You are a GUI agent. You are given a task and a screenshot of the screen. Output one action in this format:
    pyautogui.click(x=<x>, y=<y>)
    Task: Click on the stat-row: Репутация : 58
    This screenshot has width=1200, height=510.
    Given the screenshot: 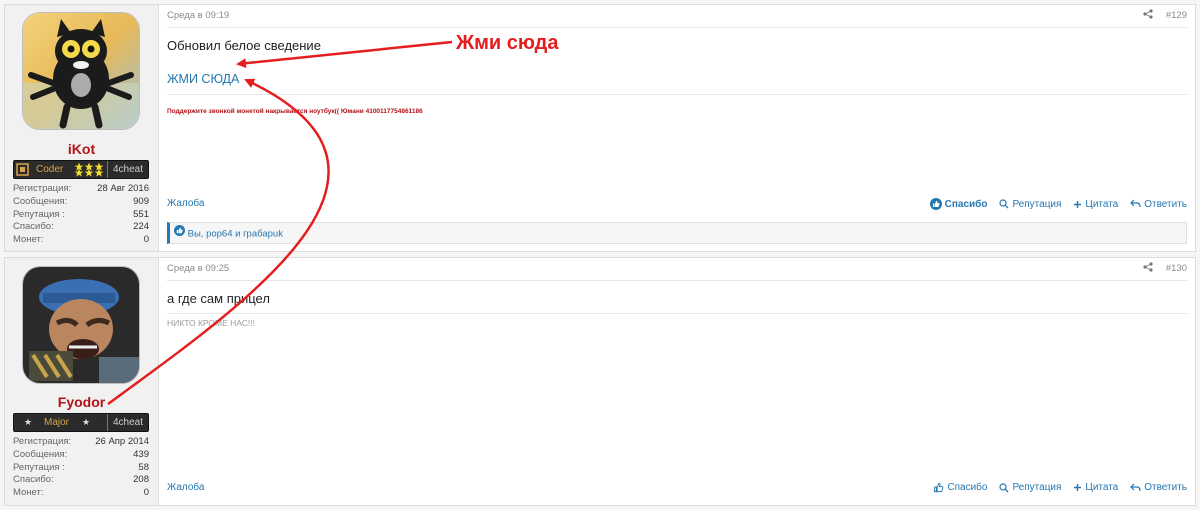 What is the action you would take?
    pyautogui.click(x=81, y=468)
    